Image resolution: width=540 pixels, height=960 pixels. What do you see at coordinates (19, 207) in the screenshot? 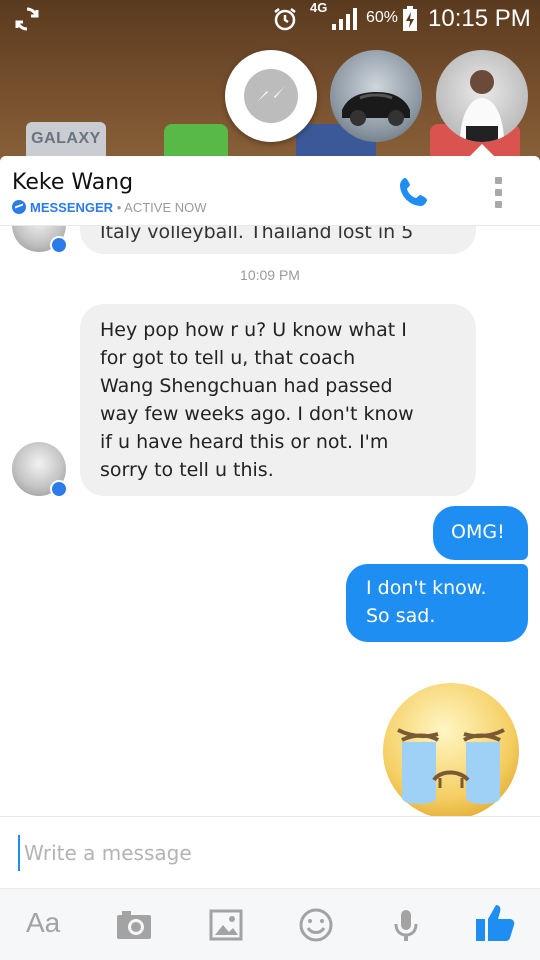
I see `messenger-small-icon` at bounding box center [19, 207].